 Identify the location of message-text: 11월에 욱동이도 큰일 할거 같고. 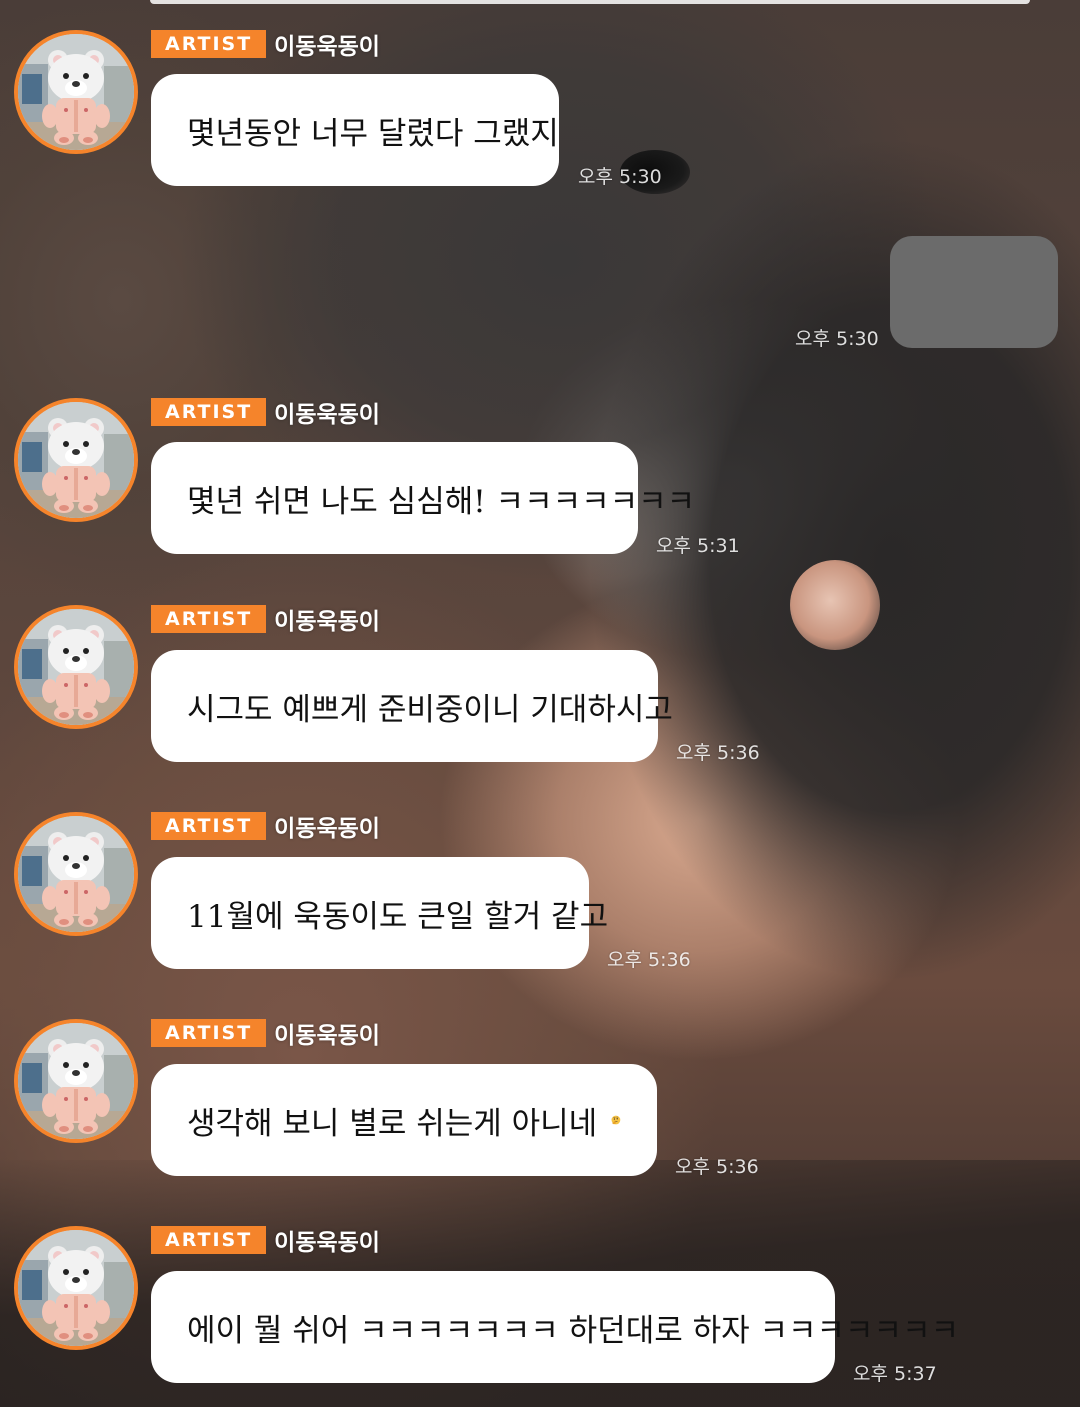
(398, 916).